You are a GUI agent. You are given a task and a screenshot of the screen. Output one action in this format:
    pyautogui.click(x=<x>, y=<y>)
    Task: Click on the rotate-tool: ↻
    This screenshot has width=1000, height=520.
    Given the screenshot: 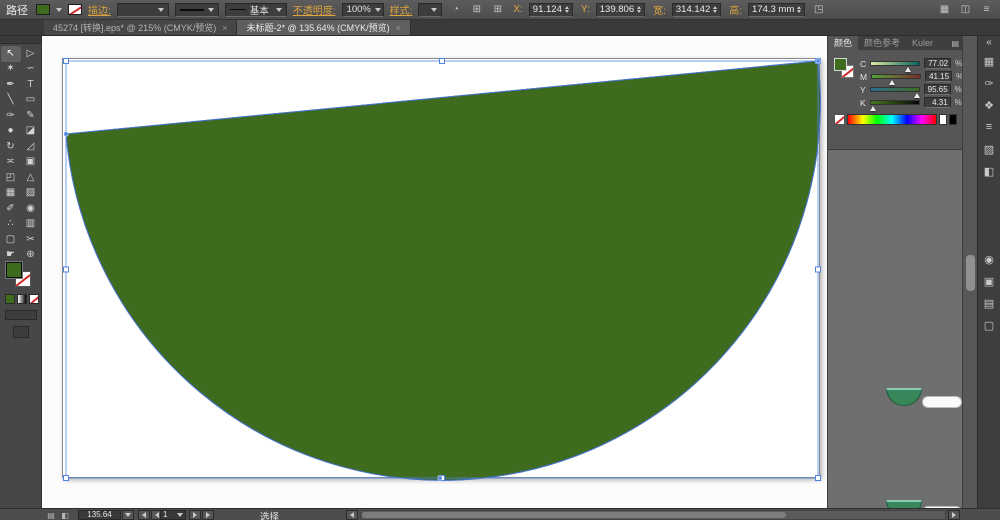 What is the action you would take?
    pyautogui.click(x=11, y=147)
    